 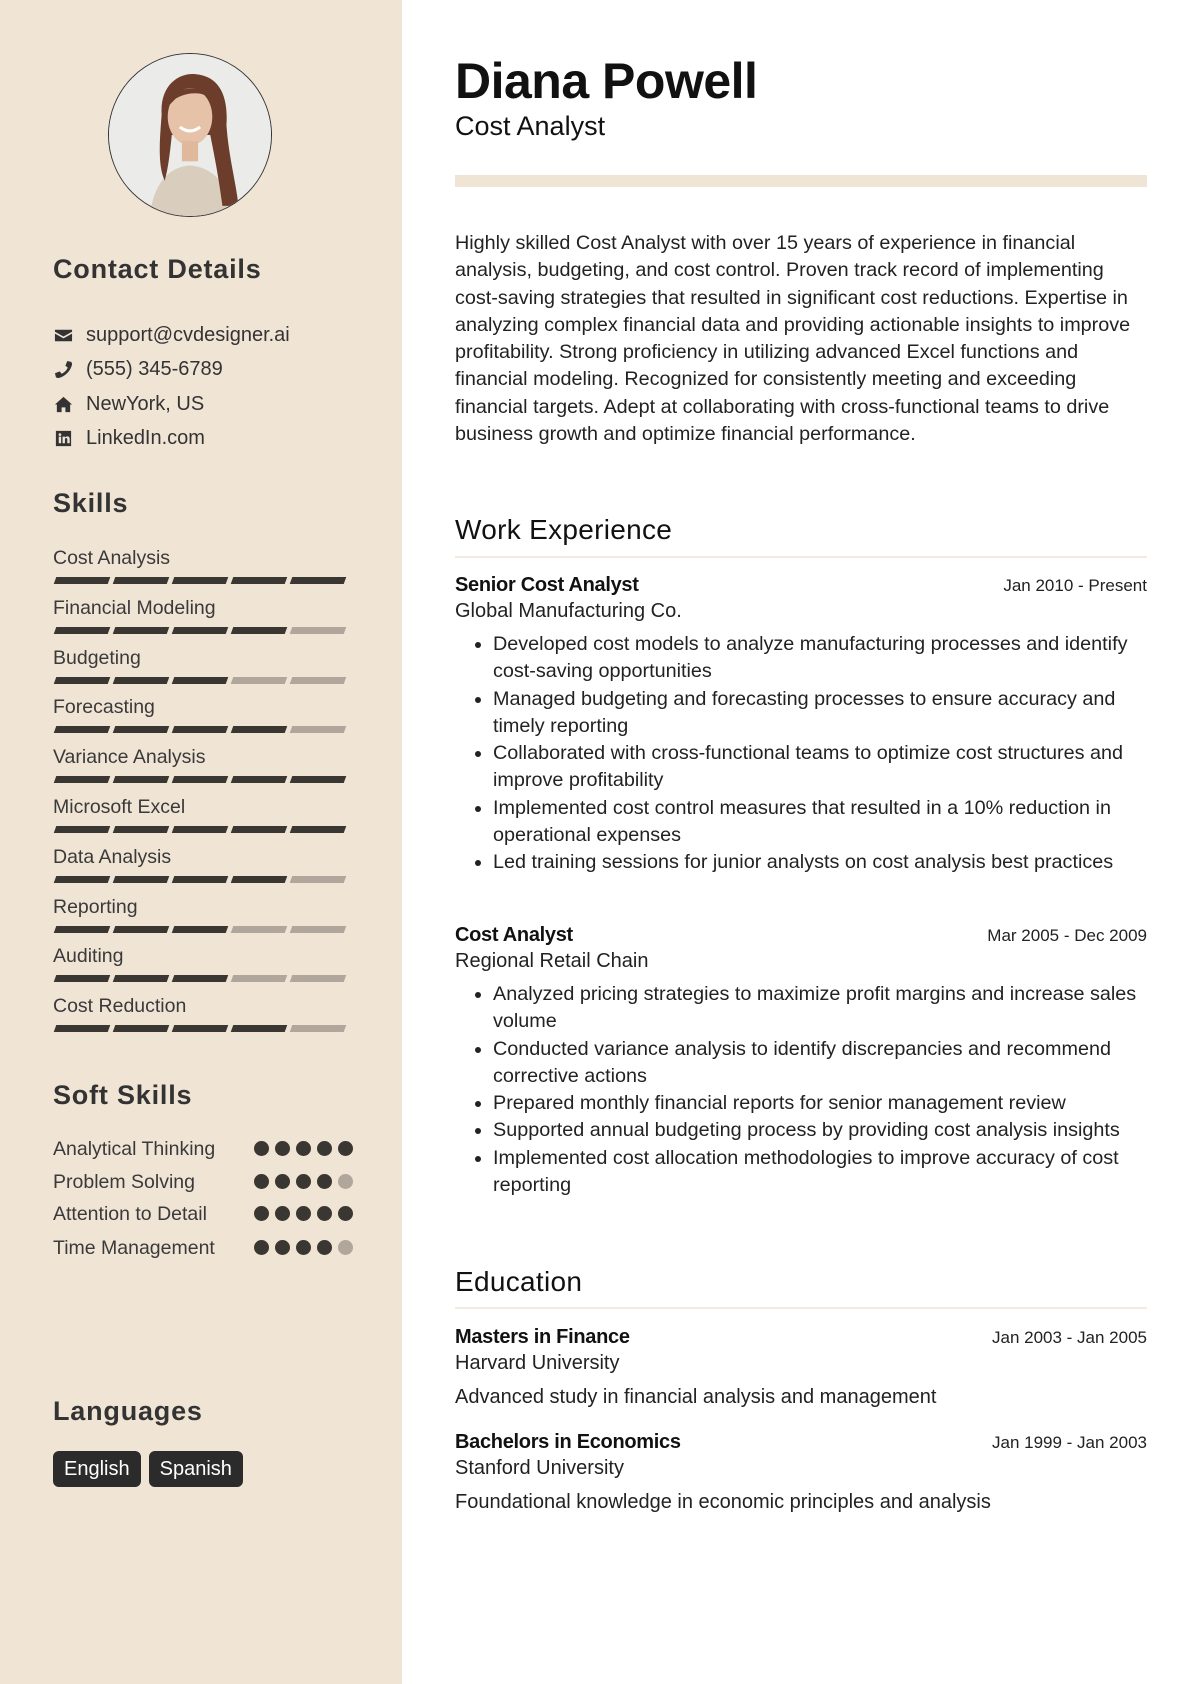 What do you see at coordinates (123, 1095) in the screenshot?
I see `soft-skills-heading: Soft Skills` at bounding box center [123, 1095].